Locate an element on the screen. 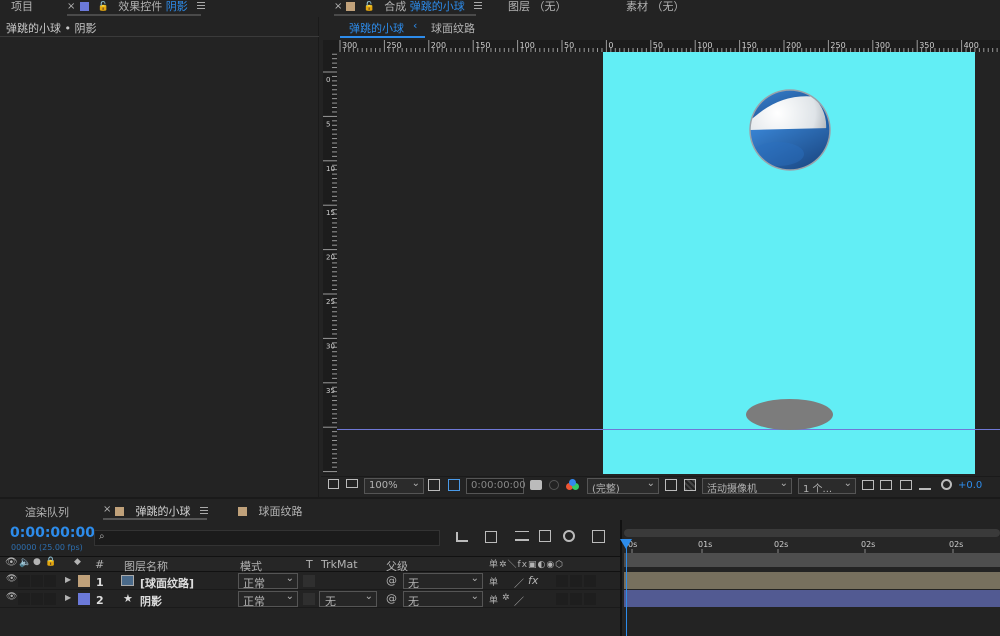 Image resolution: width=1000 pixels, height=636 pixels. fx-switch: fx is located at coordinates (533, 580).